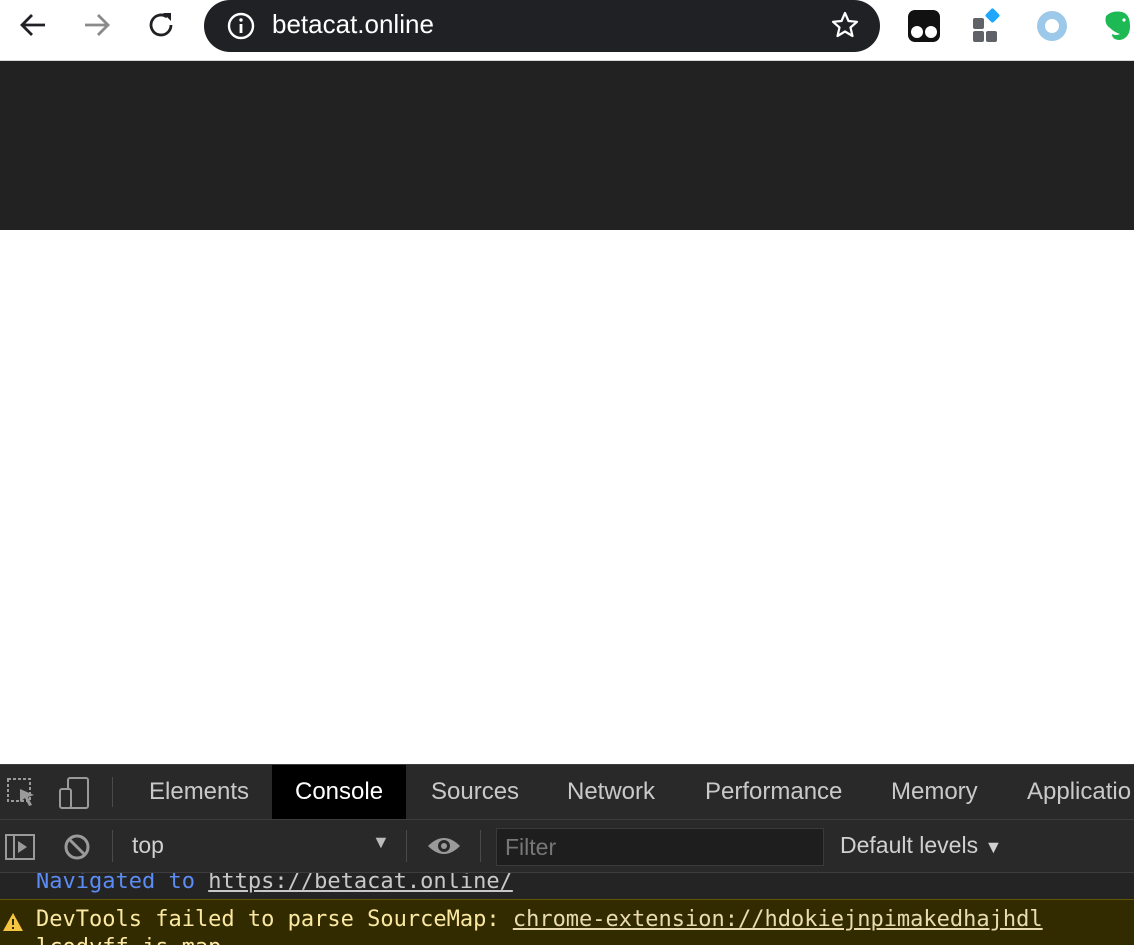  I want to click on apps-extension-icon, so click(988, 26).